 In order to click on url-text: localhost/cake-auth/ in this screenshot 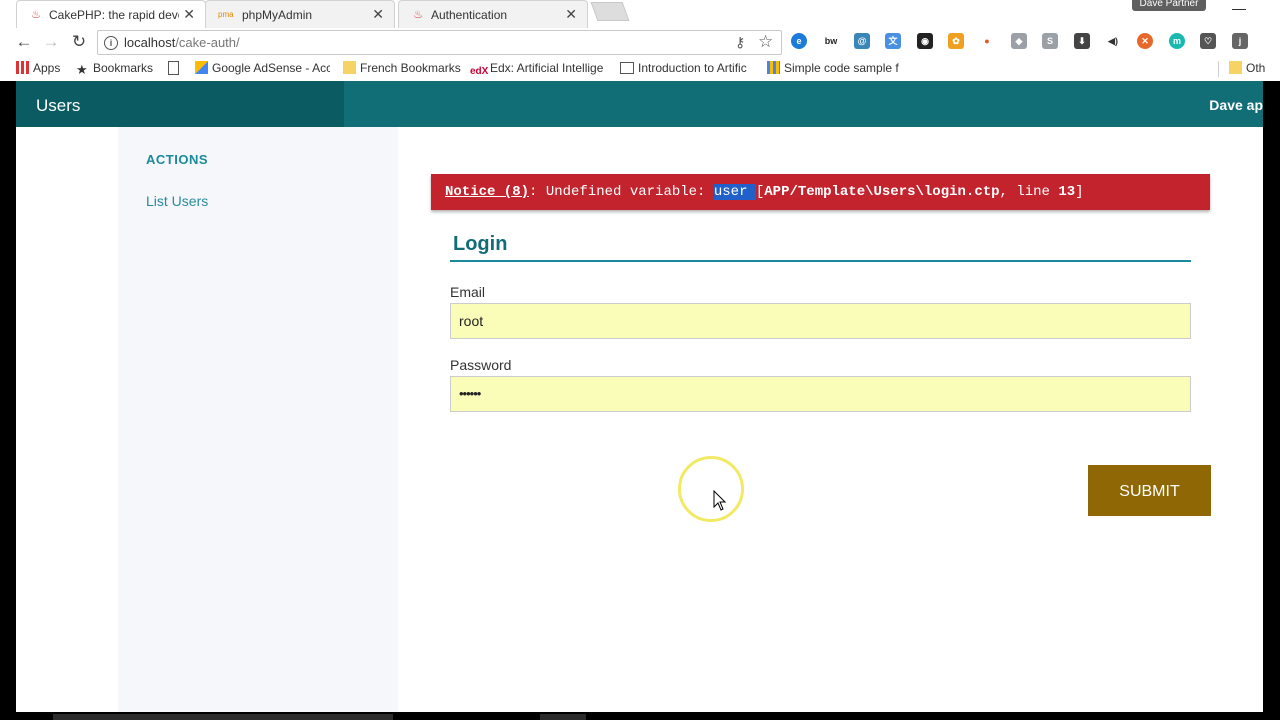, I will do `click(182, 42)`.